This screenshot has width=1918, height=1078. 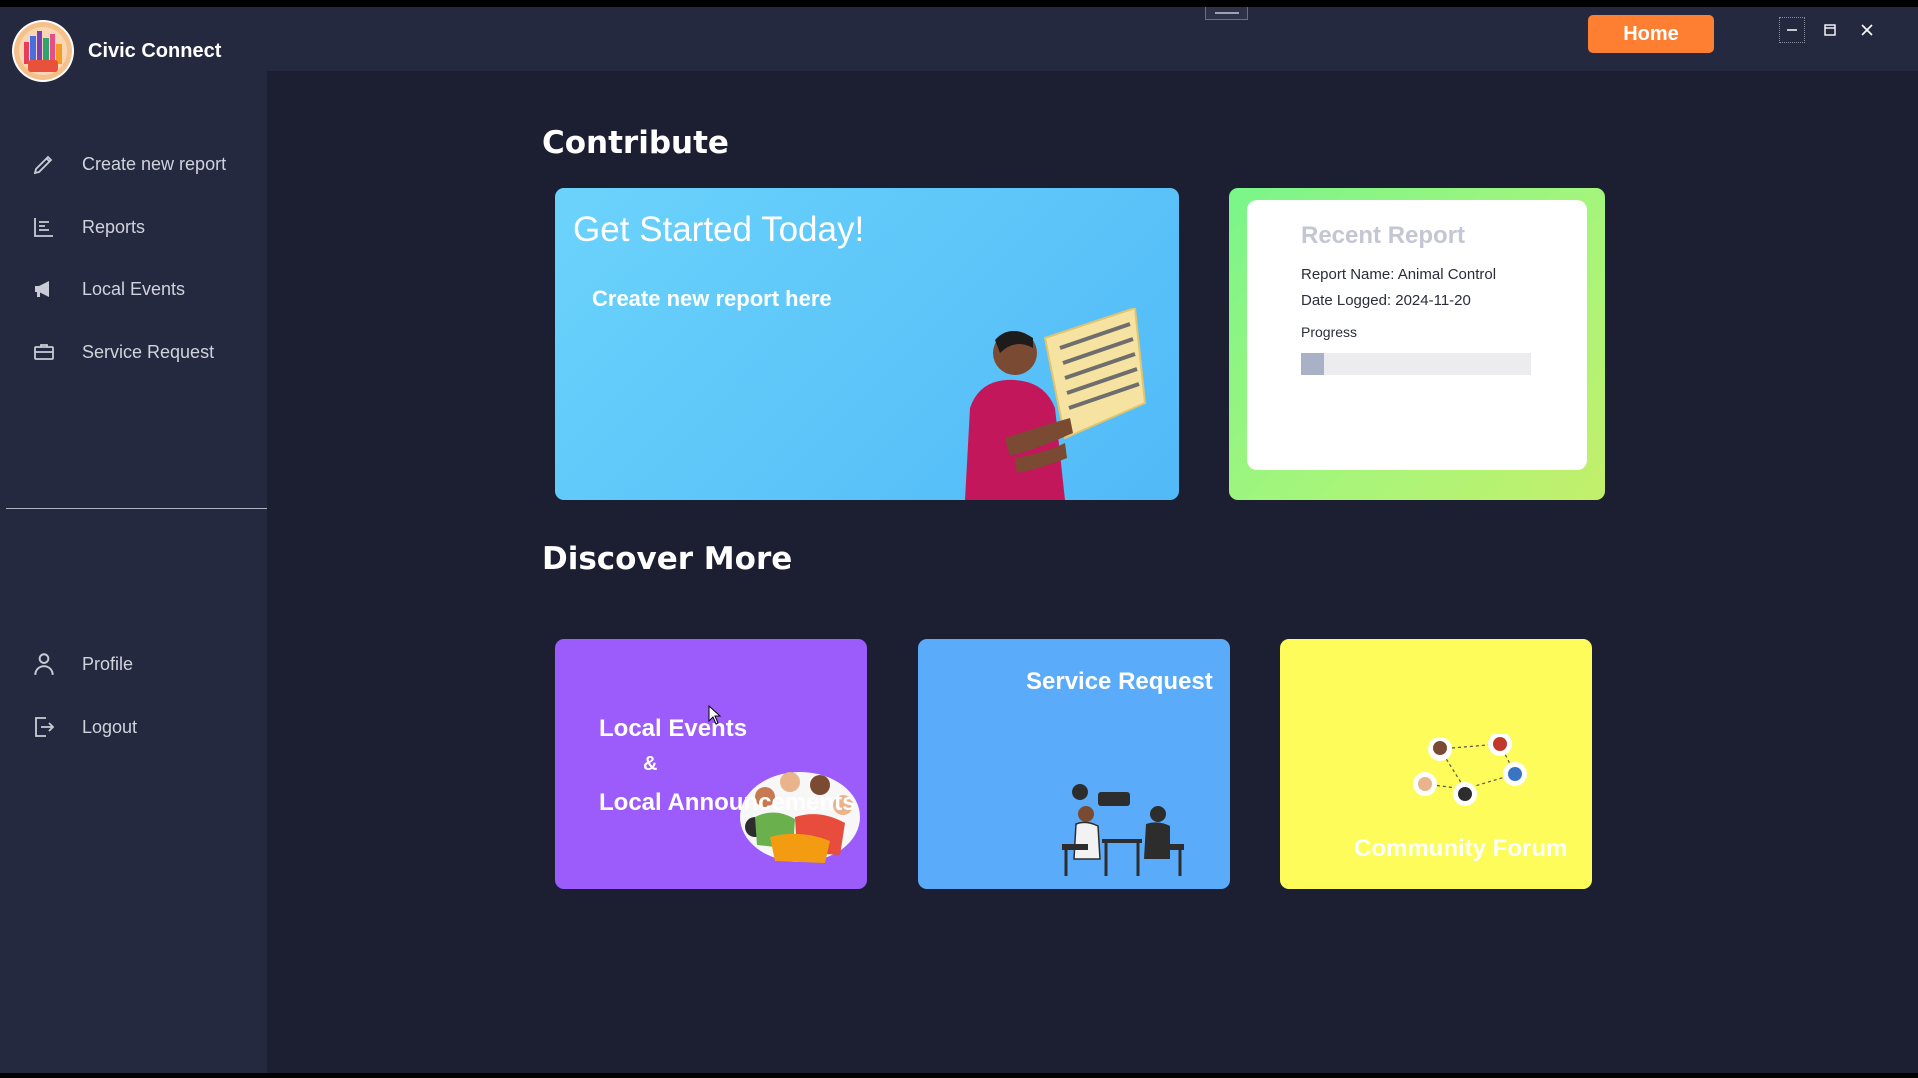 What do you see at coordinates (43, 51) in the screenshot?
I see `app-logo` at bounding box center [43, 51].